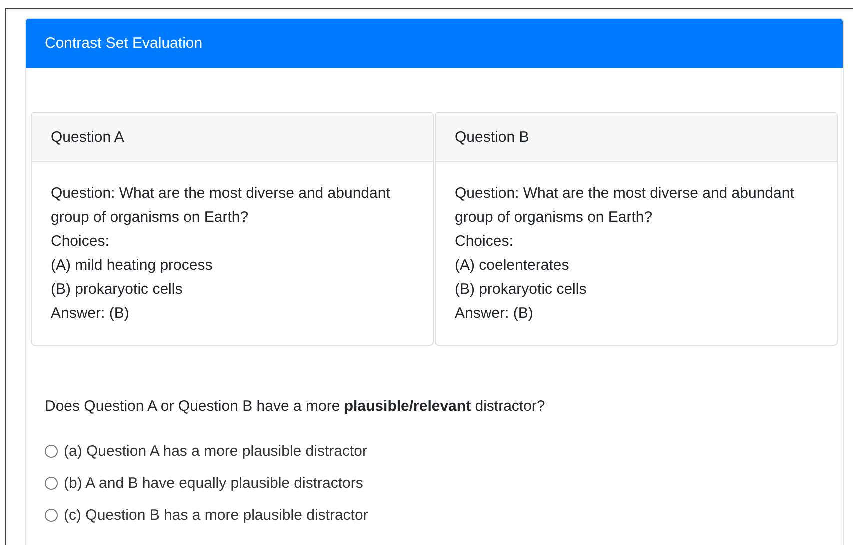 This screenshot has height=545, width=853. Describe the element at coordinates (492, 137) in the screenshot. I see `panel-title: Question B` at that location.